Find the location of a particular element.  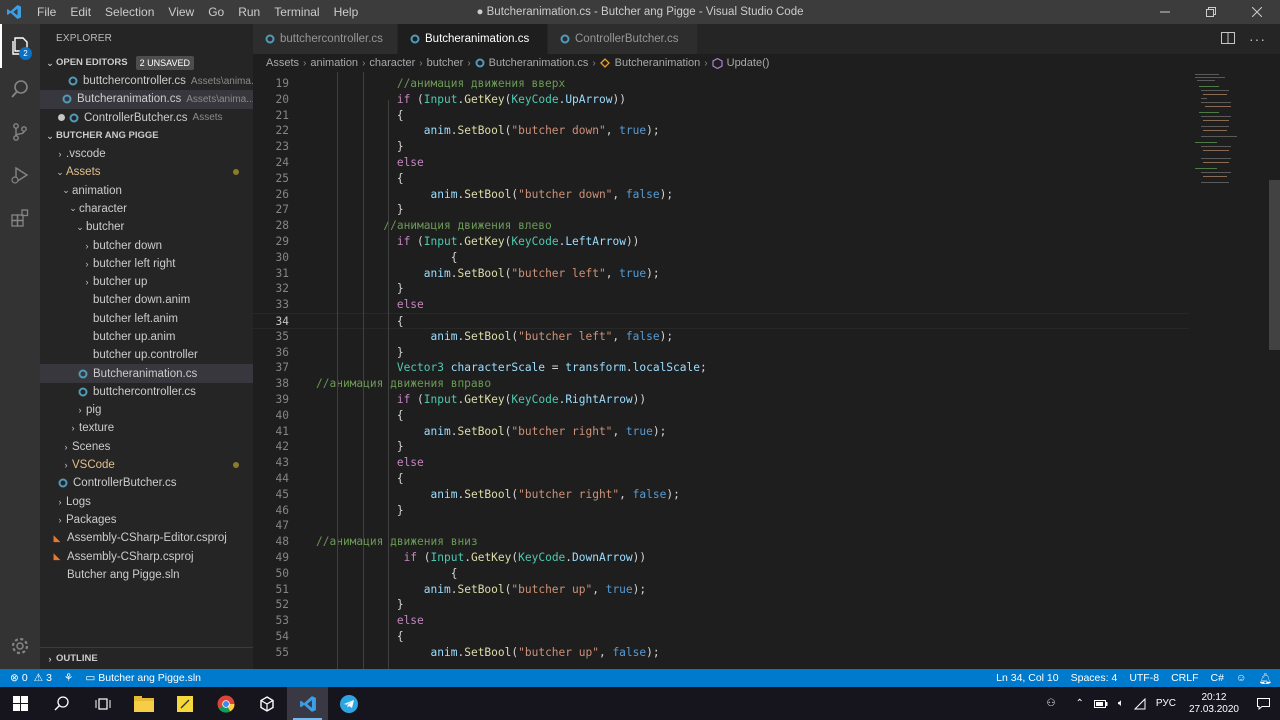

menu-file: File is located at coordinates (46, 12).